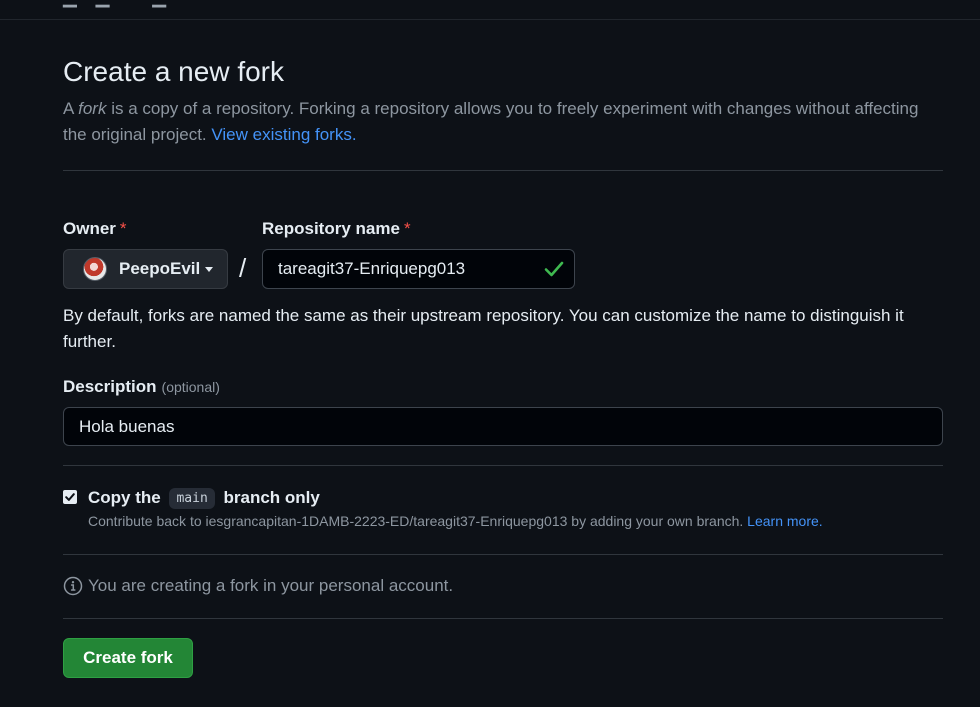 The width and height of the screenshot is (980, 707). I want to click on check-icon, so click(554, 269).